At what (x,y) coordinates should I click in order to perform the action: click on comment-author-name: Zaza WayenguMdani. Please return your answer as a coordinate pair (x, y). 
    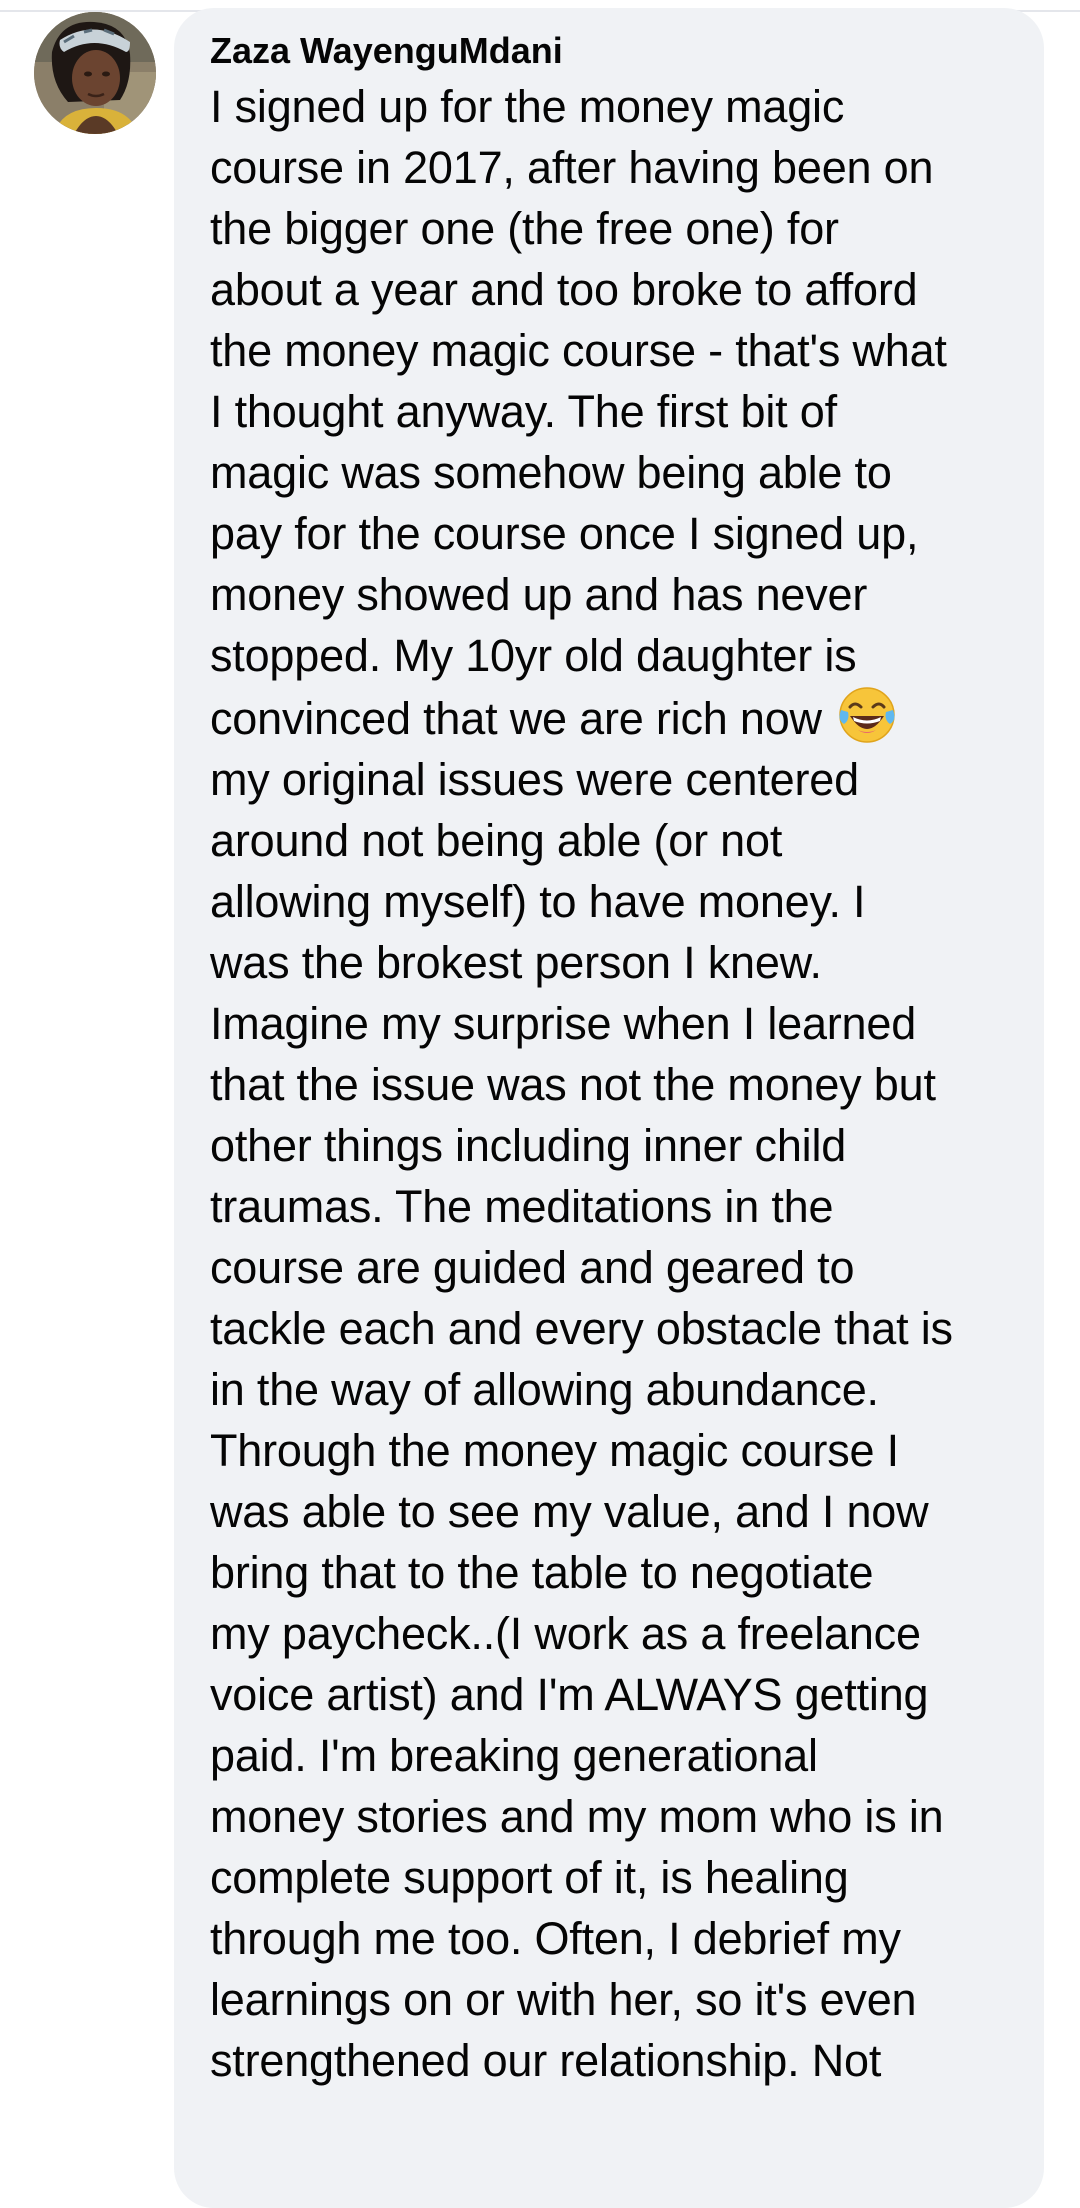
    Looking at the image, I should click on (612, 51).